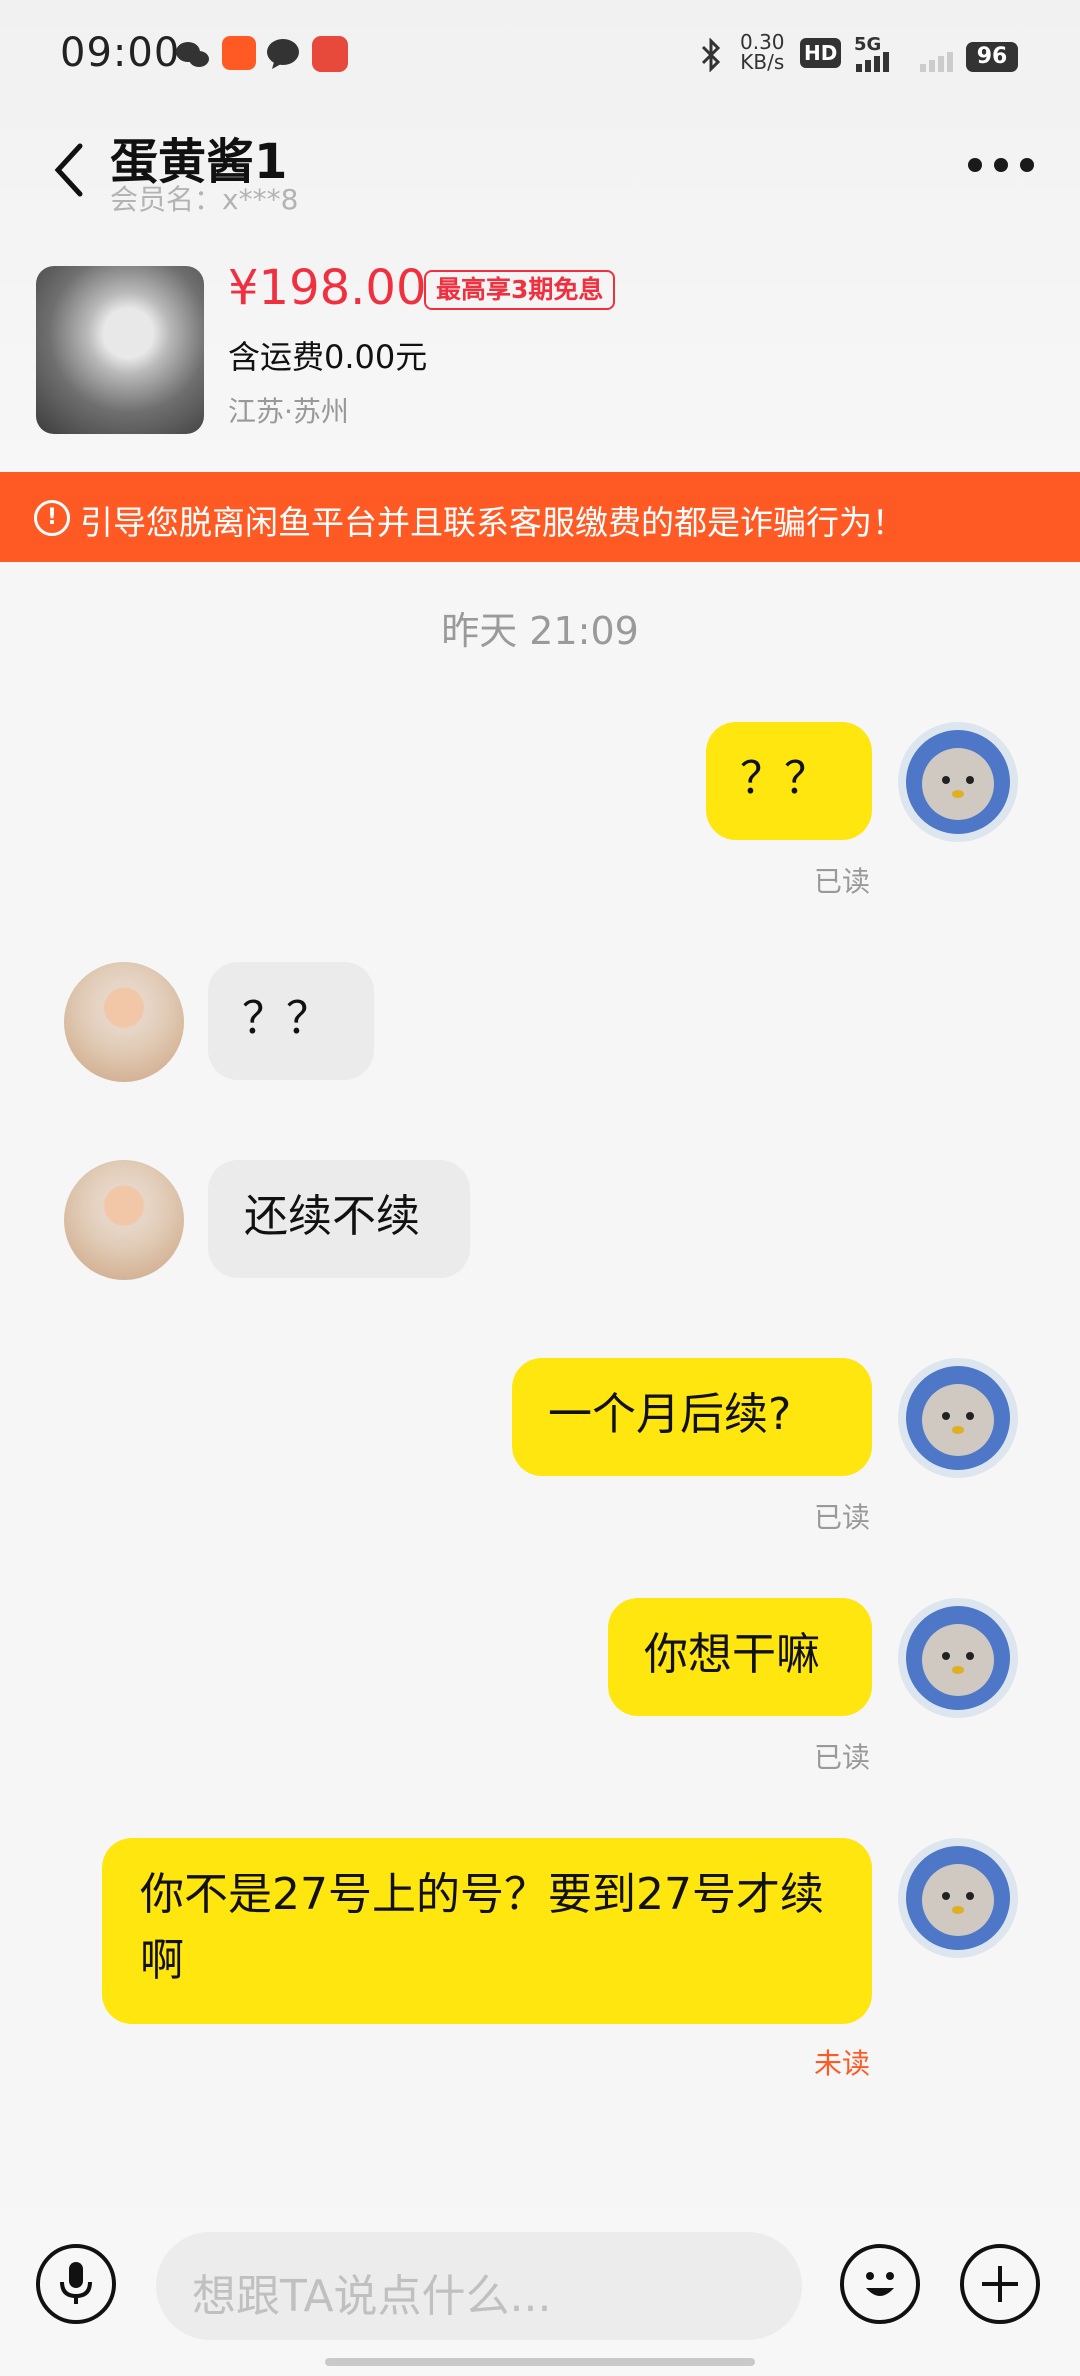 The image size is (1080, 2376). Describe the element at coordinates (330, 54) in the screenshot. I see `app-icon` at that location.